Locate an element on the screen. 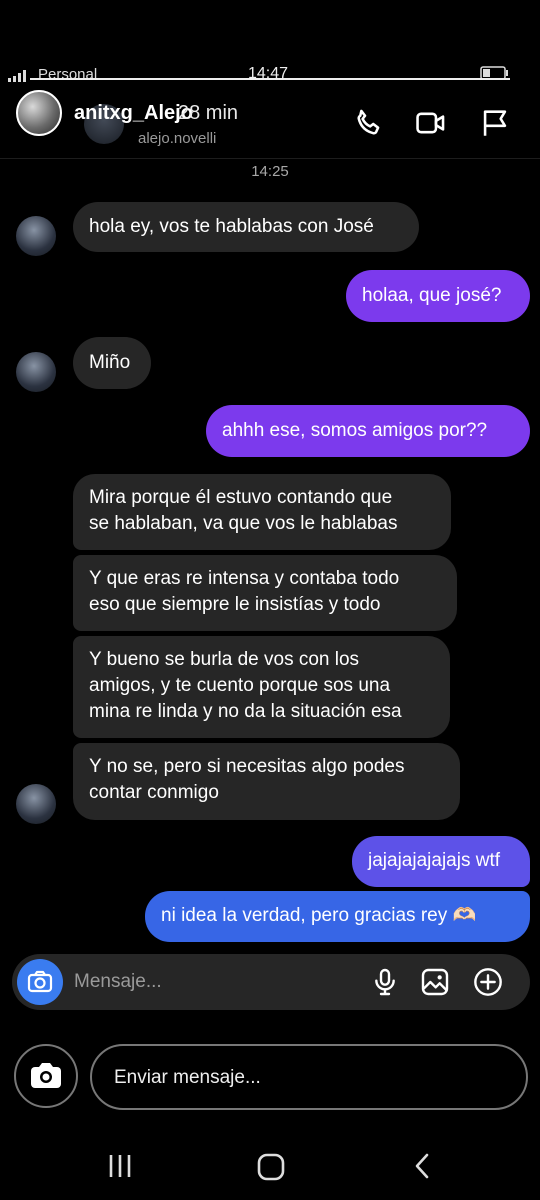  message-sent: holaa, que josé? is located at coordinates (438, 296).